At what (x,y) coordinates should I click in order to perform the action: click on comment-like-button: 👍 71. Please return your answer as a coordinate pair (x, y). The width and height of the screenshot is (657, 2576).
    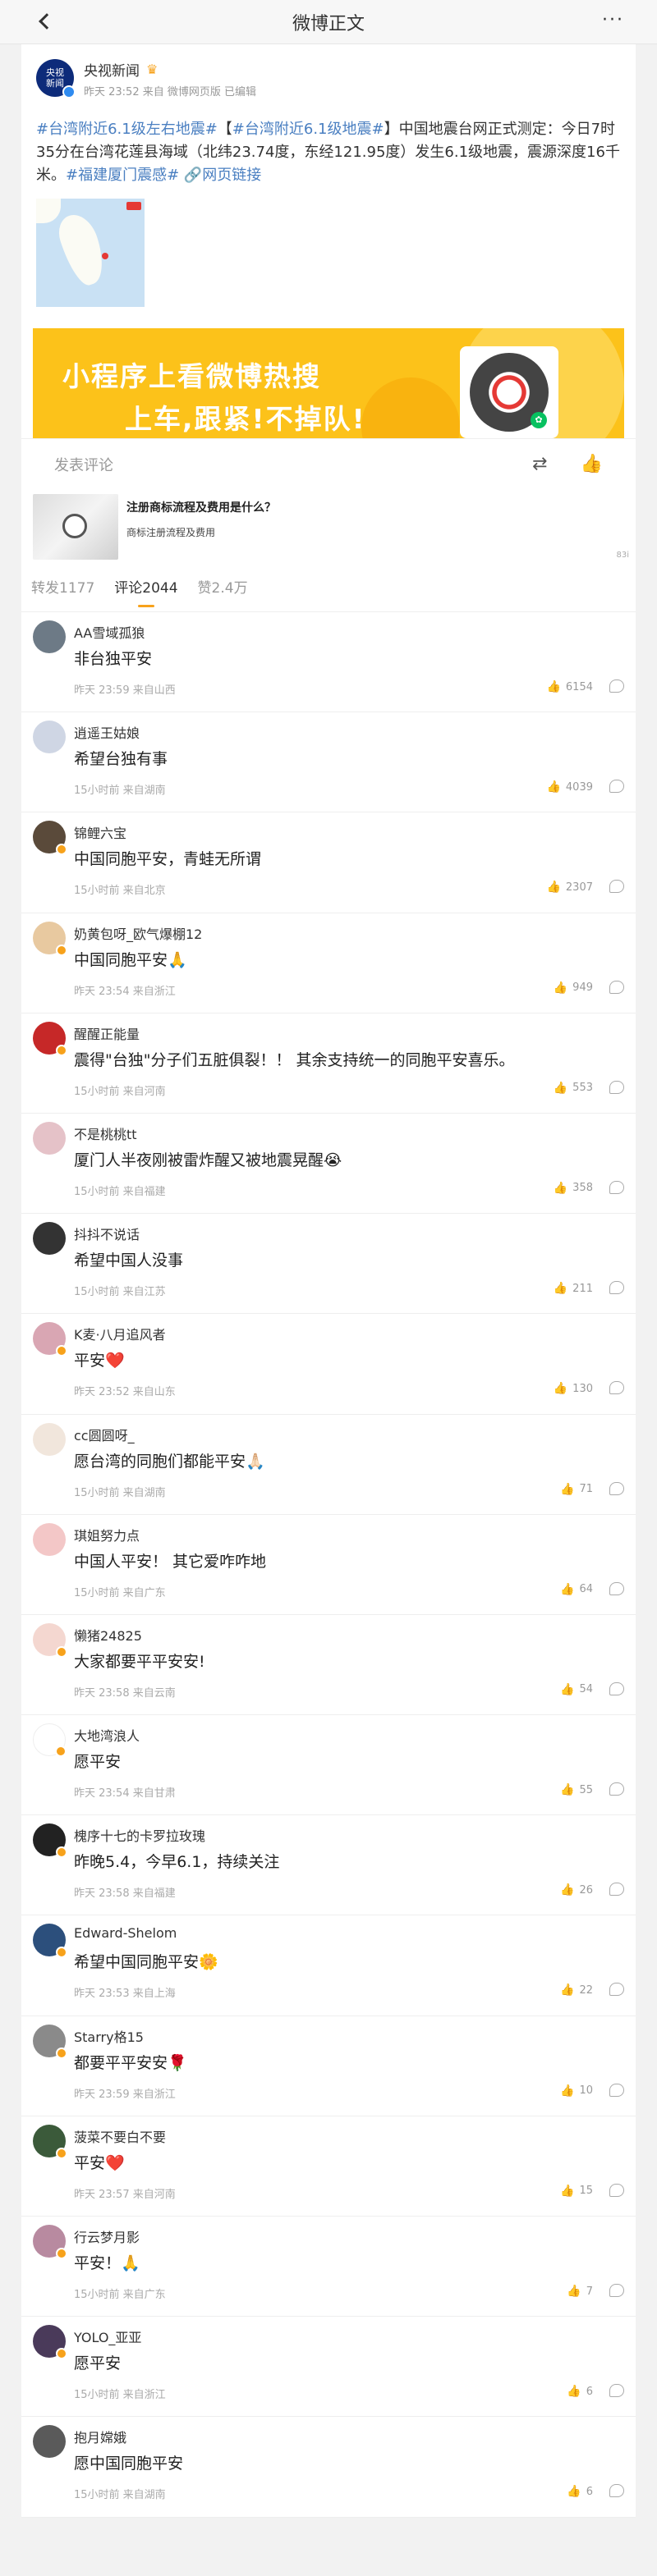
    Looking at the image, I should click on (576, 1489).